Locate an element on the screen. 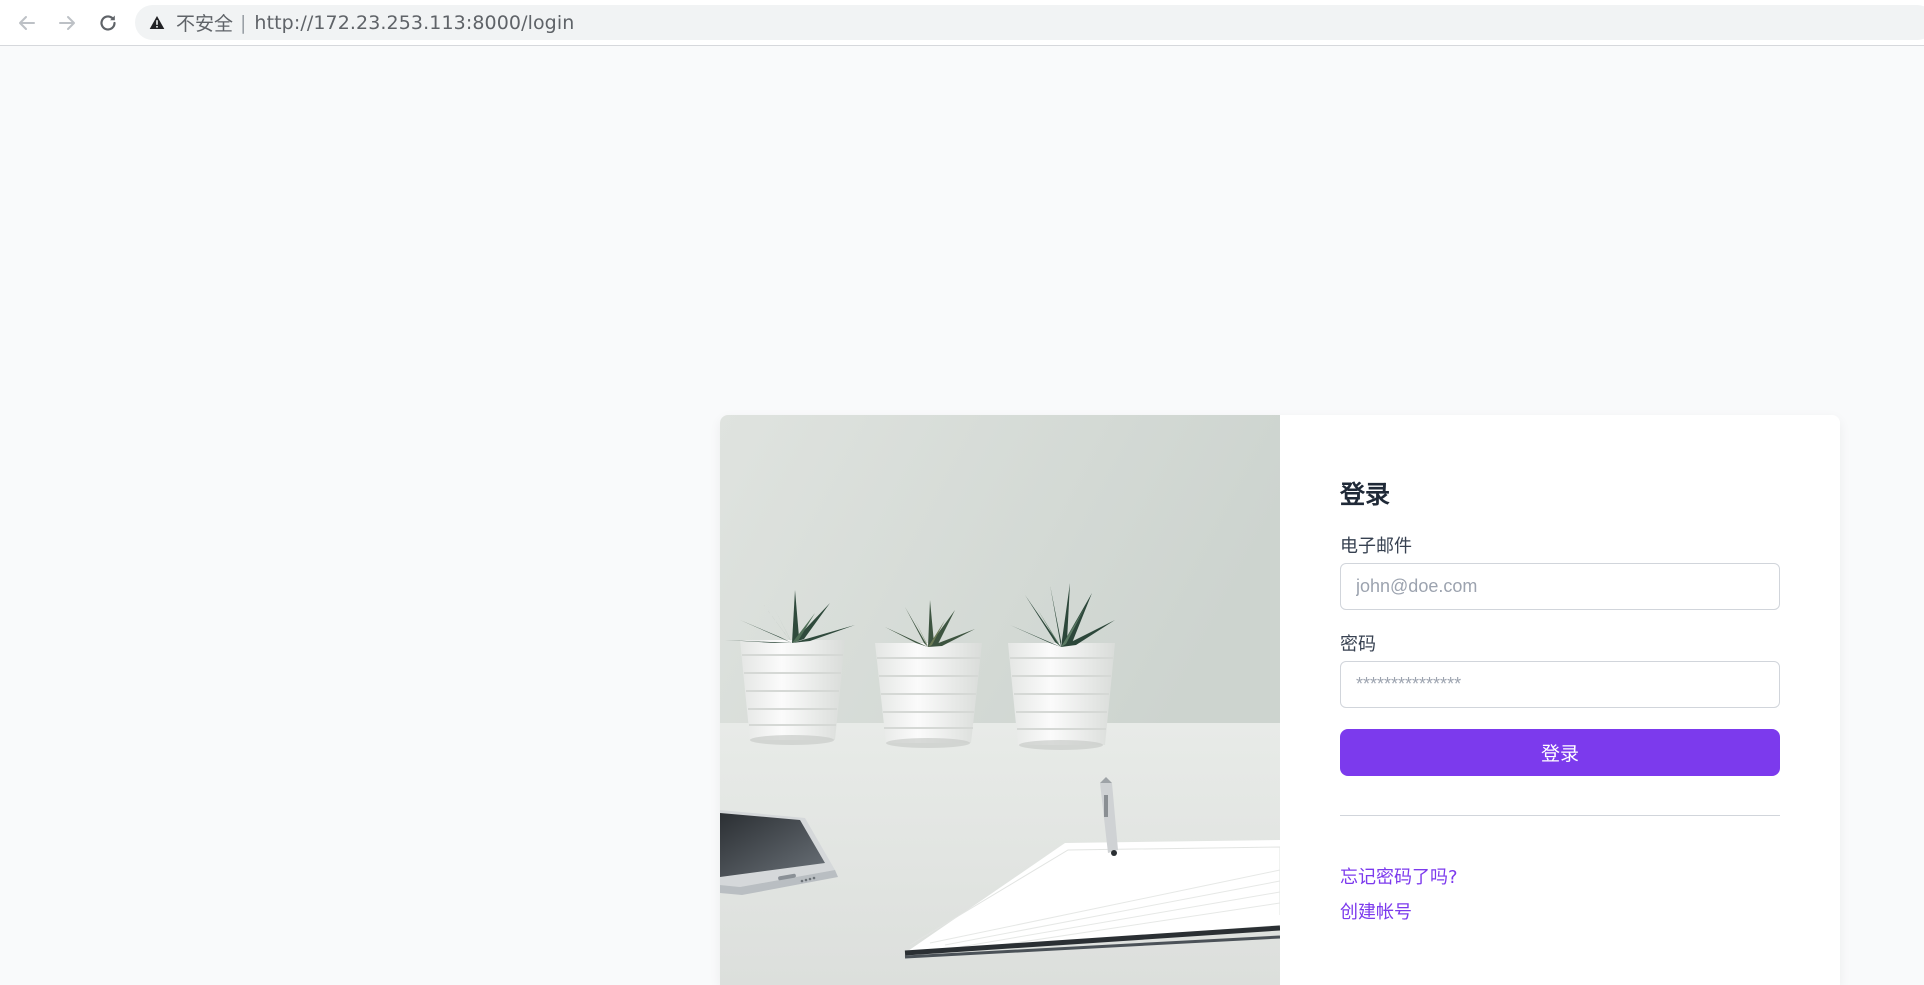 The image size is (1924, 985). password-label: 密码 is located at coordinates (1358, 644).